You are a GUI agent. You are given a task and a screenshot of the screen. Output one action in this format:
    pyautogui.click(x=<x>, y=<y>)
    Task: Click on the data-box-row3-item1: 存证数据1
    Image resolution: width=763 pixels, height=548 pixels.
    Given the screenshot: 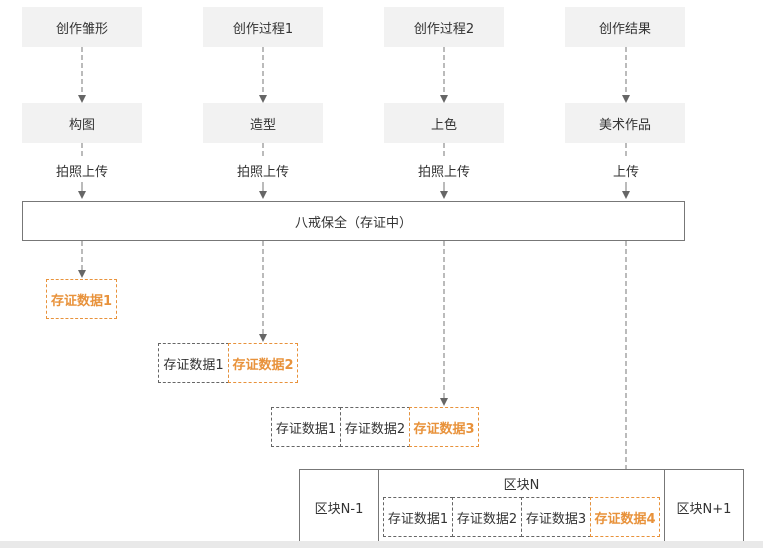 What is the action you would take?
    pyautogui.click(x=306, y=427)
    